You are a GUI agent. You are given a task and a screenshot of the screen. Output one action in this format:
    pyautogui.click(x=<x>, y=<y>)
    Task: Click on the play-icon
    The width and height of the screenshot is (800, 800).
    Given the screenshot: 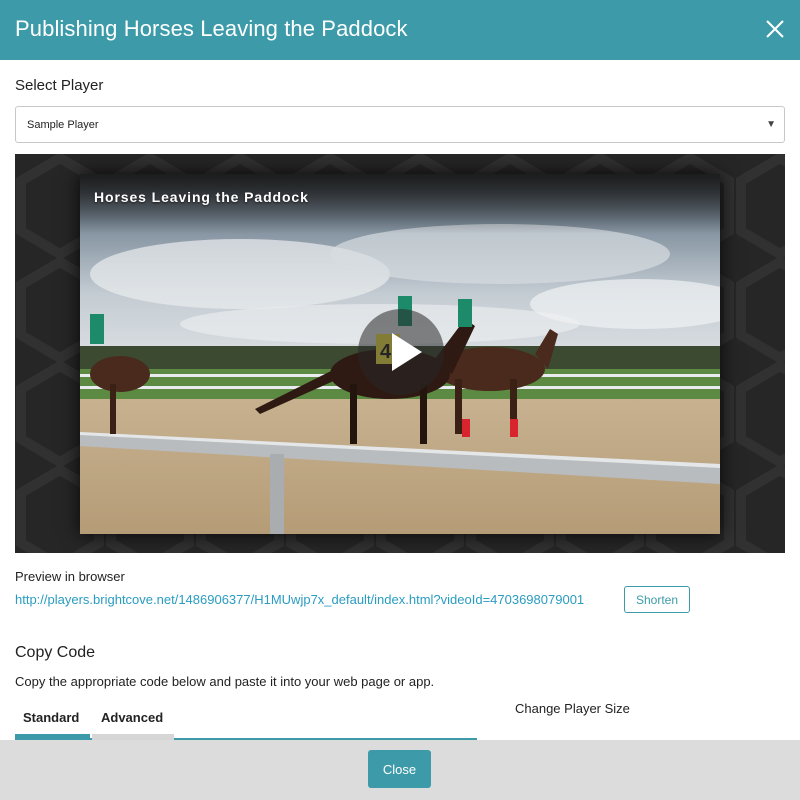 What is the action you would take?
    pyautogui.click(x=407, y=352)
    